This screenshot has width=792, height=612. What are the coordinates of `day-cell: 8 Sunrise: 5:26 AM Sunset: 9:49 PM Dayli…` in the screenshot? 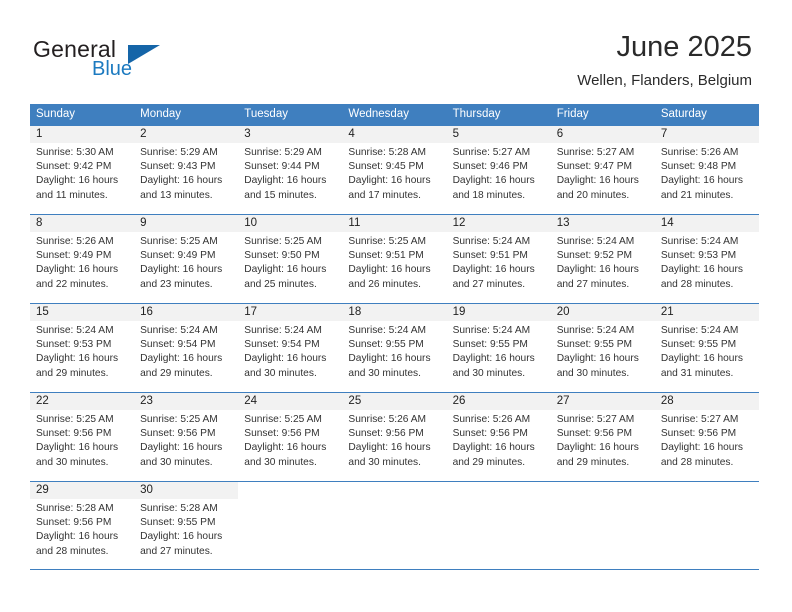 It's located at (82, 259).